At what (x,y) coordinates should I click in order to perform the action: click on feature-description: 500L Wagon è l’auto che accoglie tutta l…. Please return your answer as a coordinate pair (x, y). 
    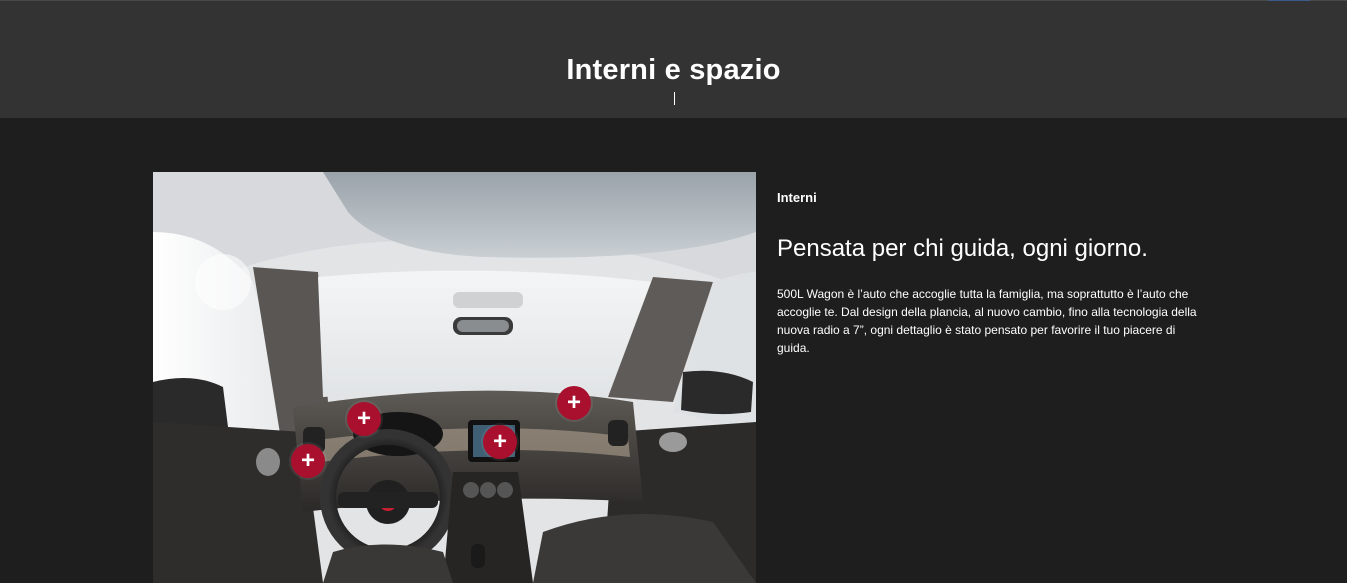
    Looking at the image, I should click on (987, 321).